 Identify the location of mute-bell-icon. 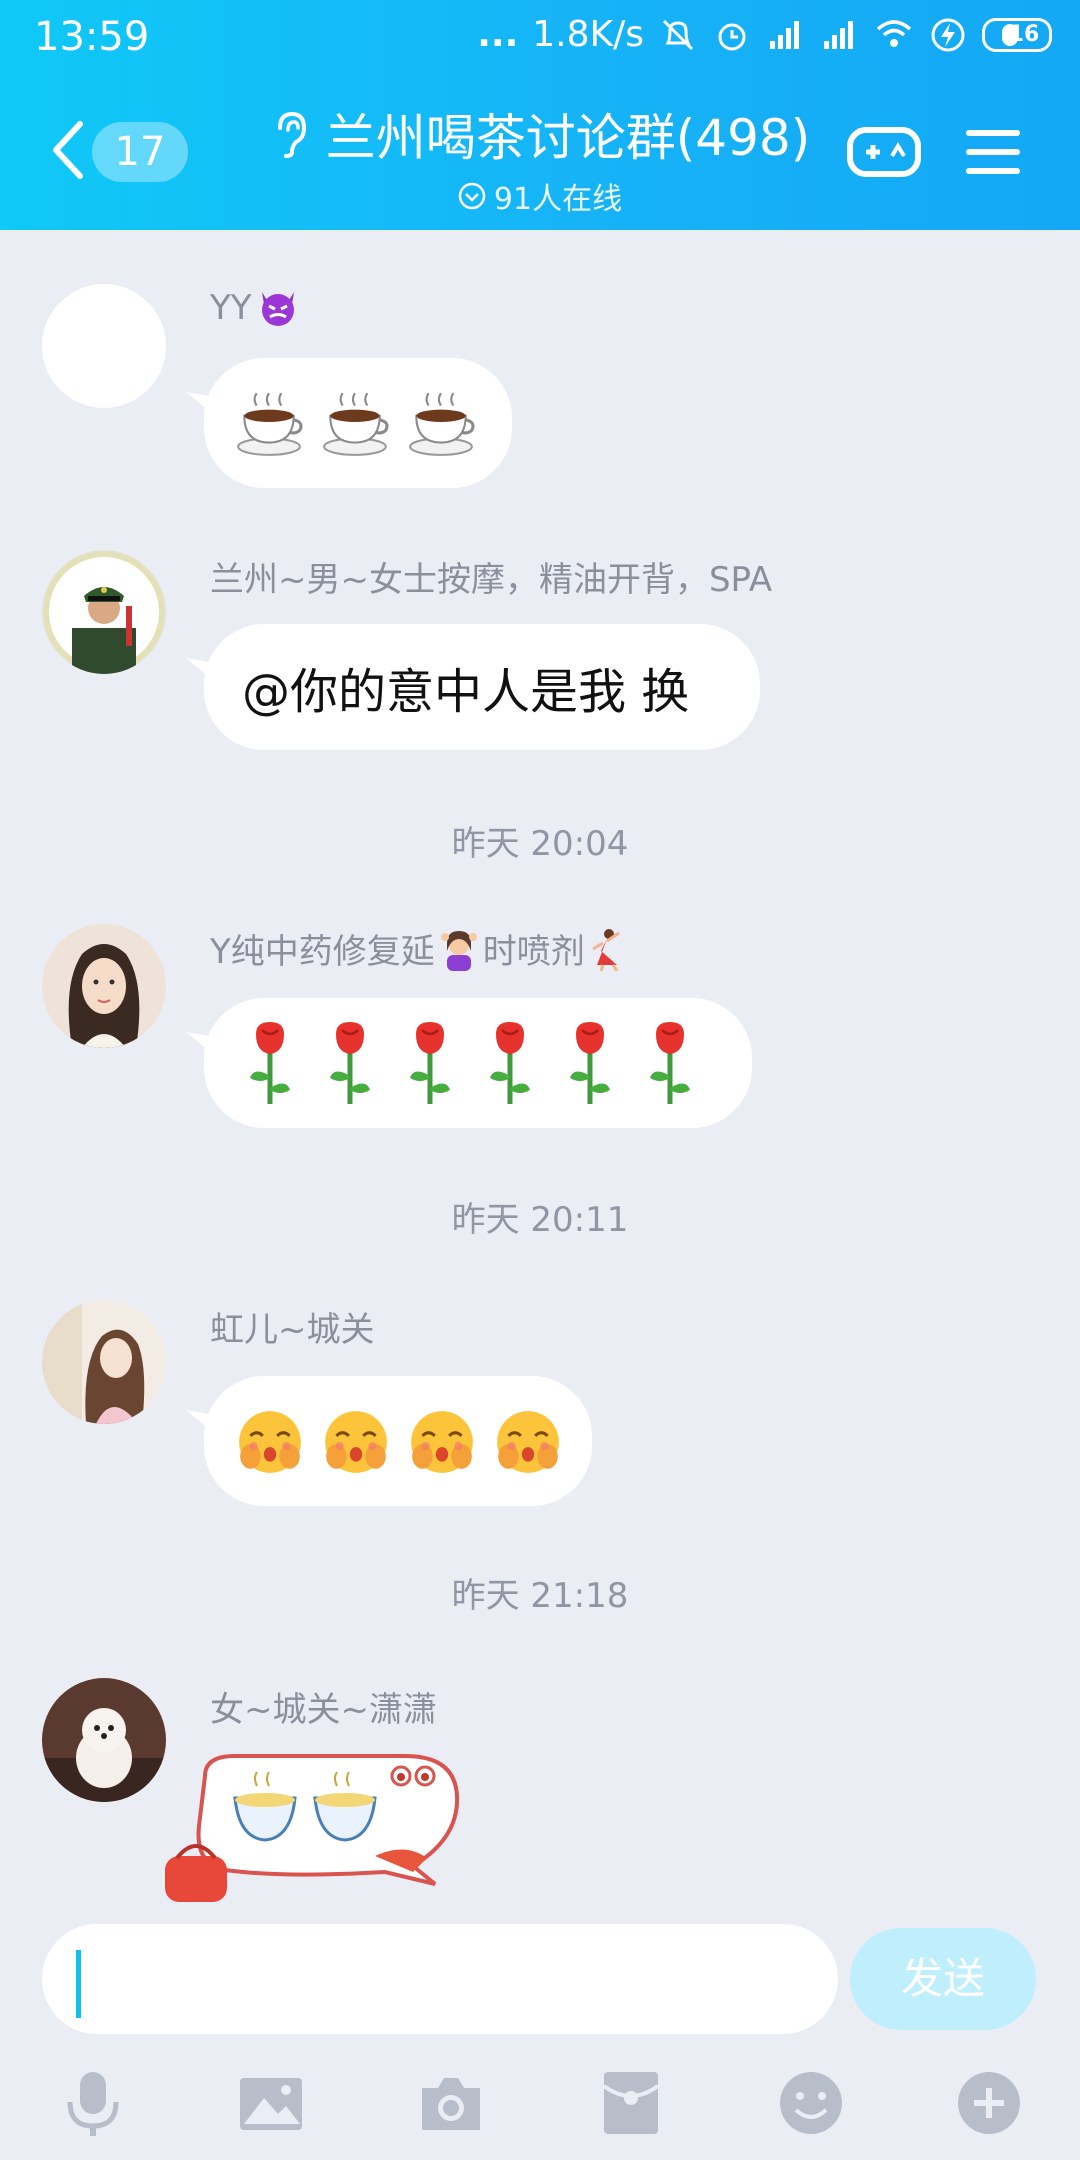
(678, 34).